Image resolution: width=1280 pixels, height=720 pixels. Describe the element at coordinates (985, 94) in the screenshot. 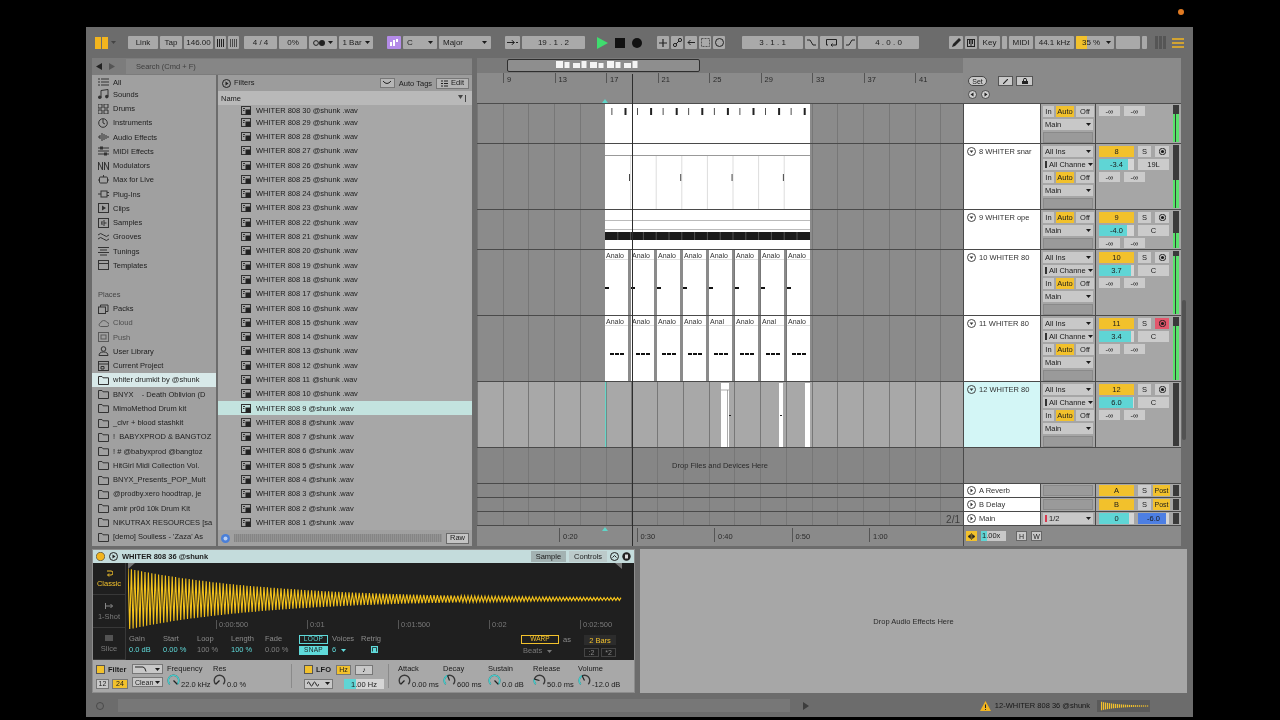

I see `right-circle-icon` at that location.